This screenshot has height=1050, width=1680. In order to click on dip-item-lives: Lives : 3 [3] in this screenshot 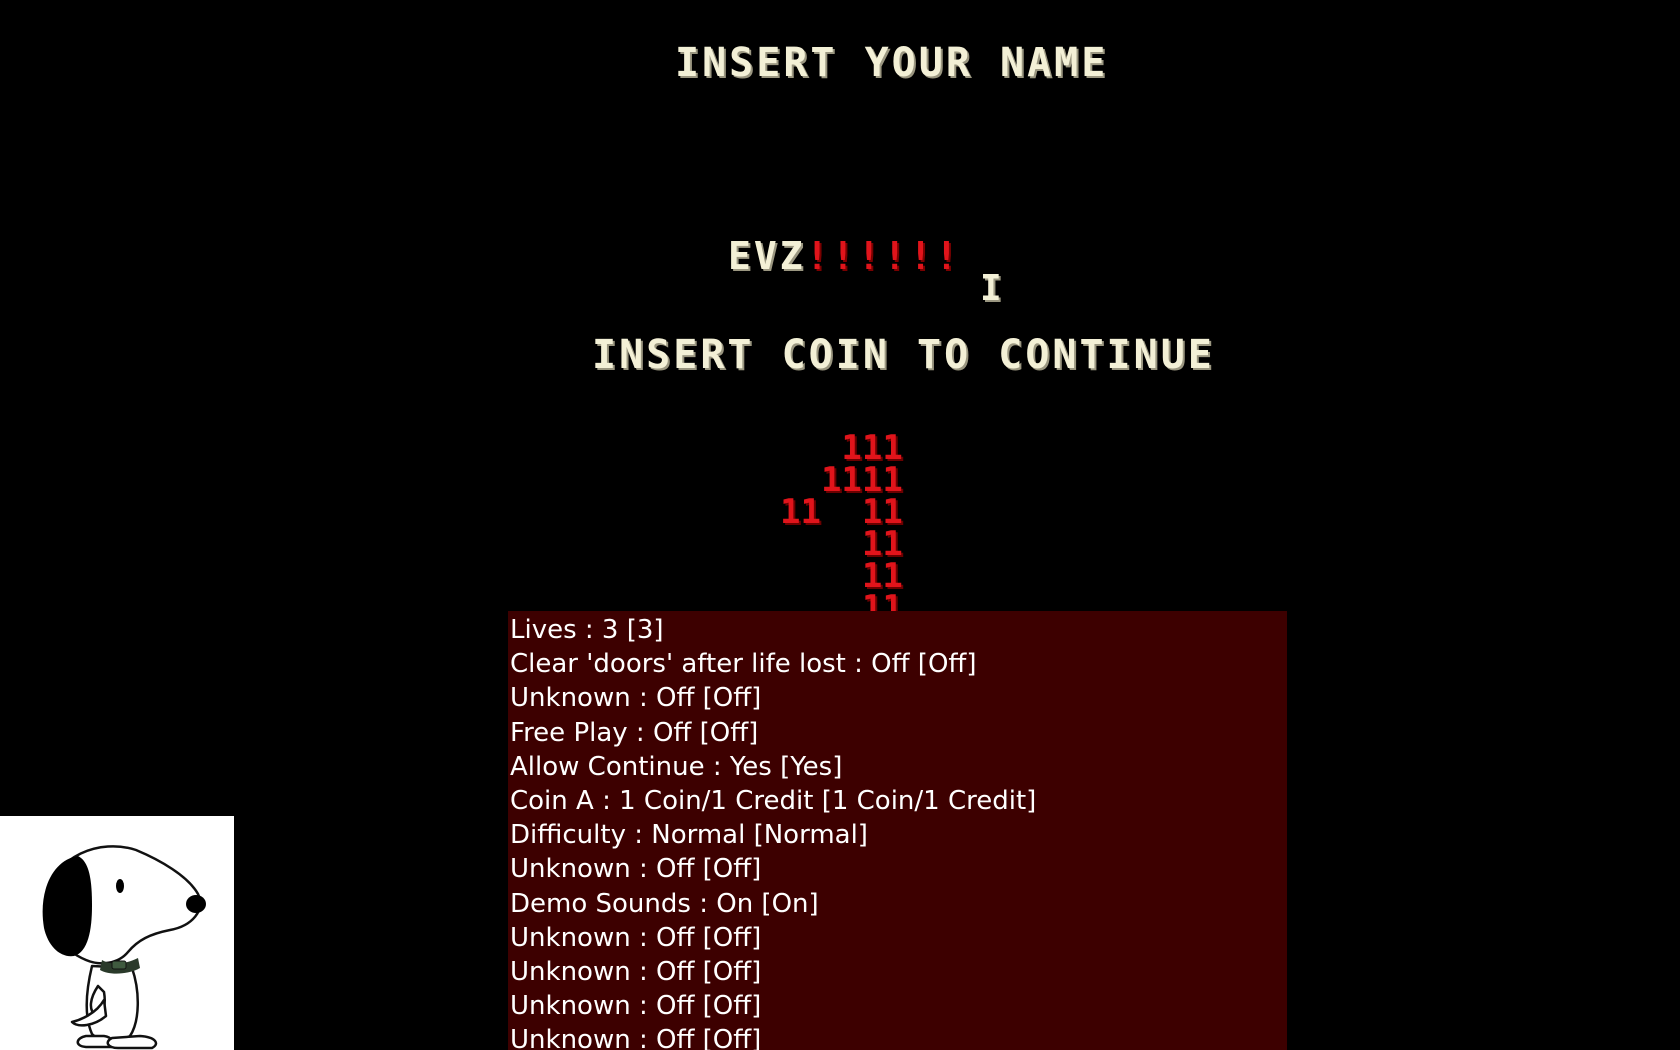, I will do `click(773, 630)`.